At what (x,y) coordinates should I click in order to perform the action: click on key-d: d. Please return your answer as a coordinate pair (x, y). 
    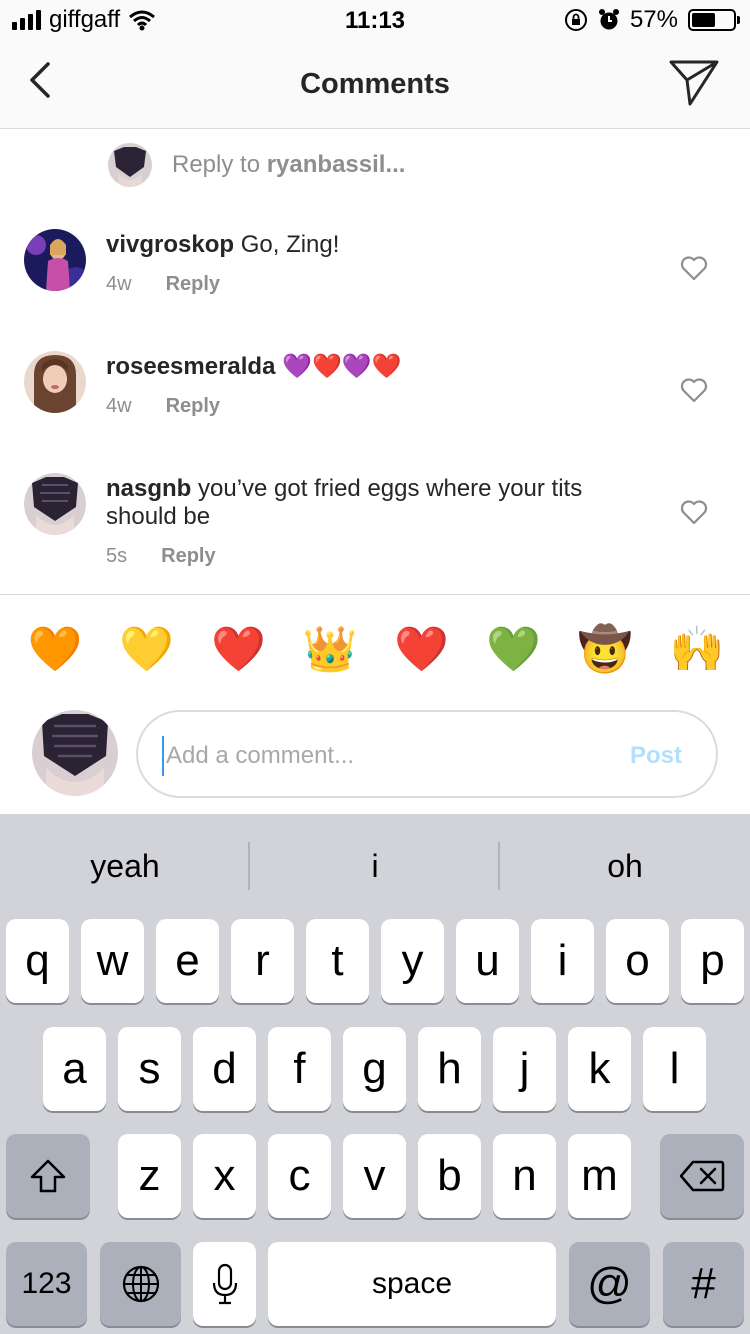
    Looking at the image, I should click on (224, 1069).